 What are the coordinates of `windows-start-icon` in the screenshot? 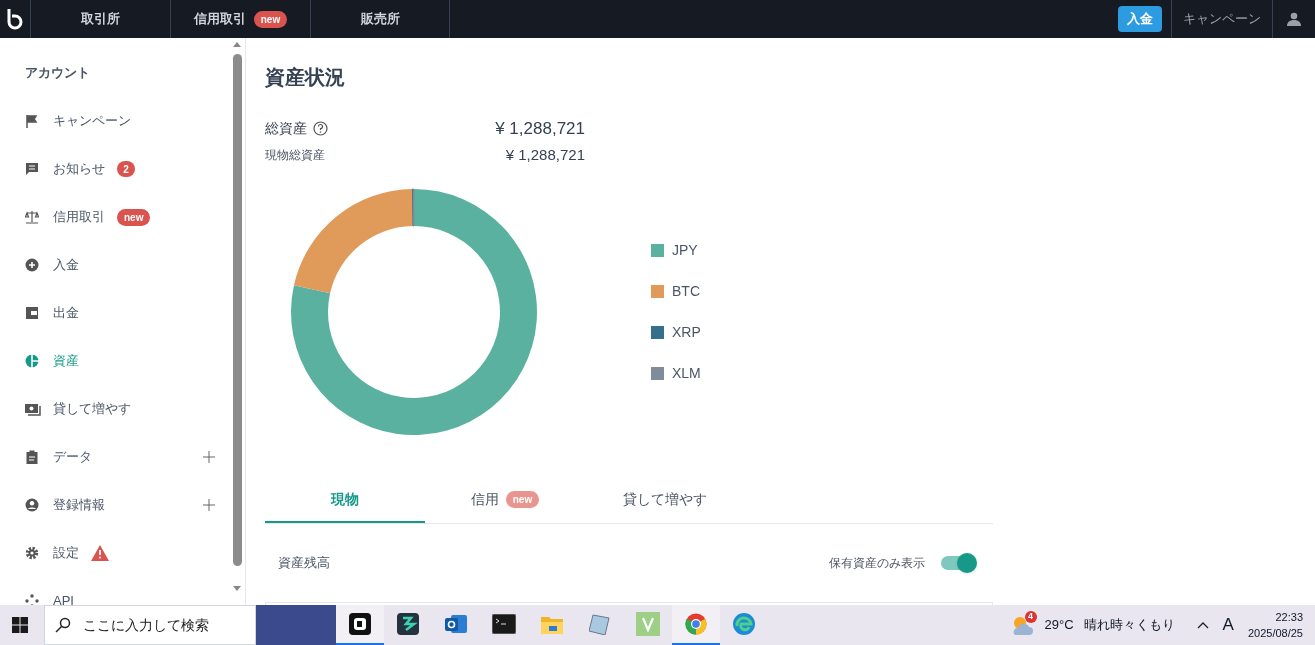 It's located at (20, 625).